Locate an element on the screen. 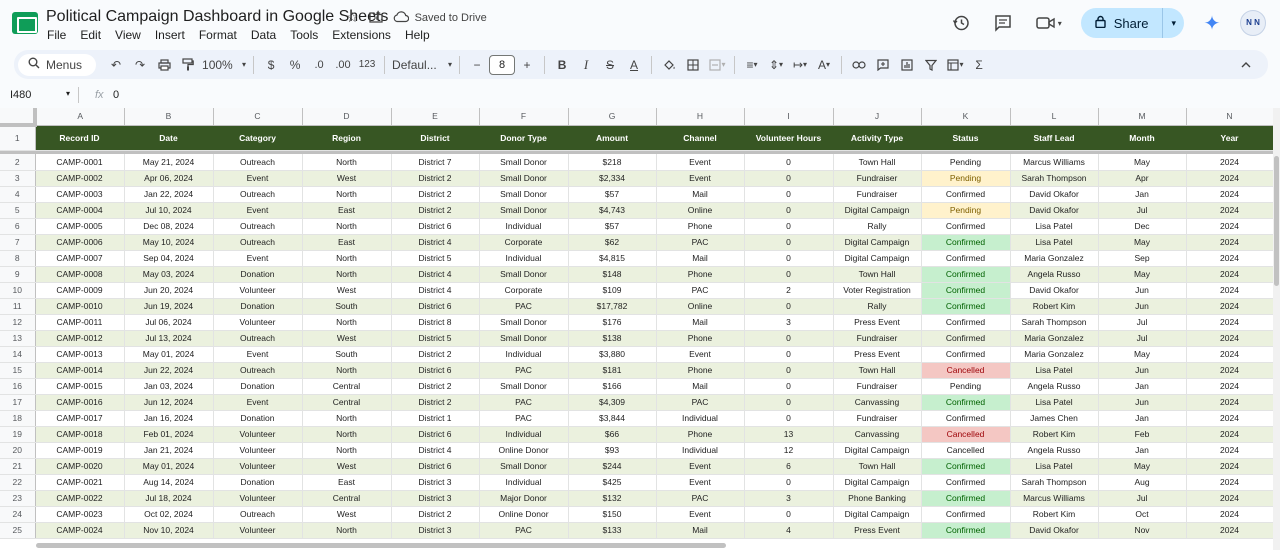 This screenshot has height=550, width=1280. data-cell: District 3 is located at coordinates (435, 498).